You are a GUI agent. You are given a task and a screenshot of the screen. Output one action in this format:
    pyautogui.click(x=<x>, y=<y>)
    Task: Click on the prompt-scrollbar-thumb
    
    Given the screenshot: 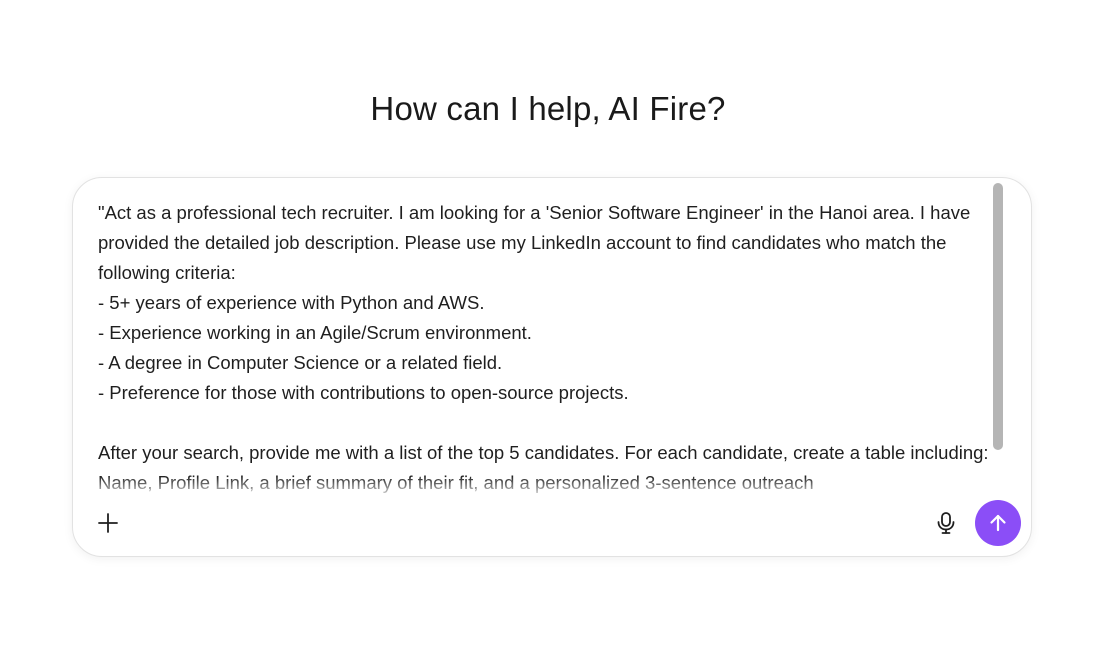 What is the action you would take?
    pyautogui.click(x=998, y=316)
    